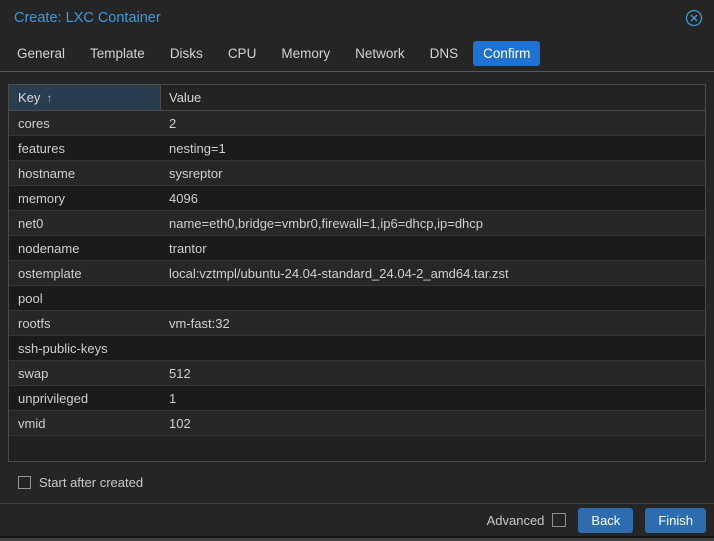 This screenshot has height=541, width=714. What do you see at coordinates (34, 323) in the screenshot?
I see `row-key: rootfs` at bounding box center [34, 323].